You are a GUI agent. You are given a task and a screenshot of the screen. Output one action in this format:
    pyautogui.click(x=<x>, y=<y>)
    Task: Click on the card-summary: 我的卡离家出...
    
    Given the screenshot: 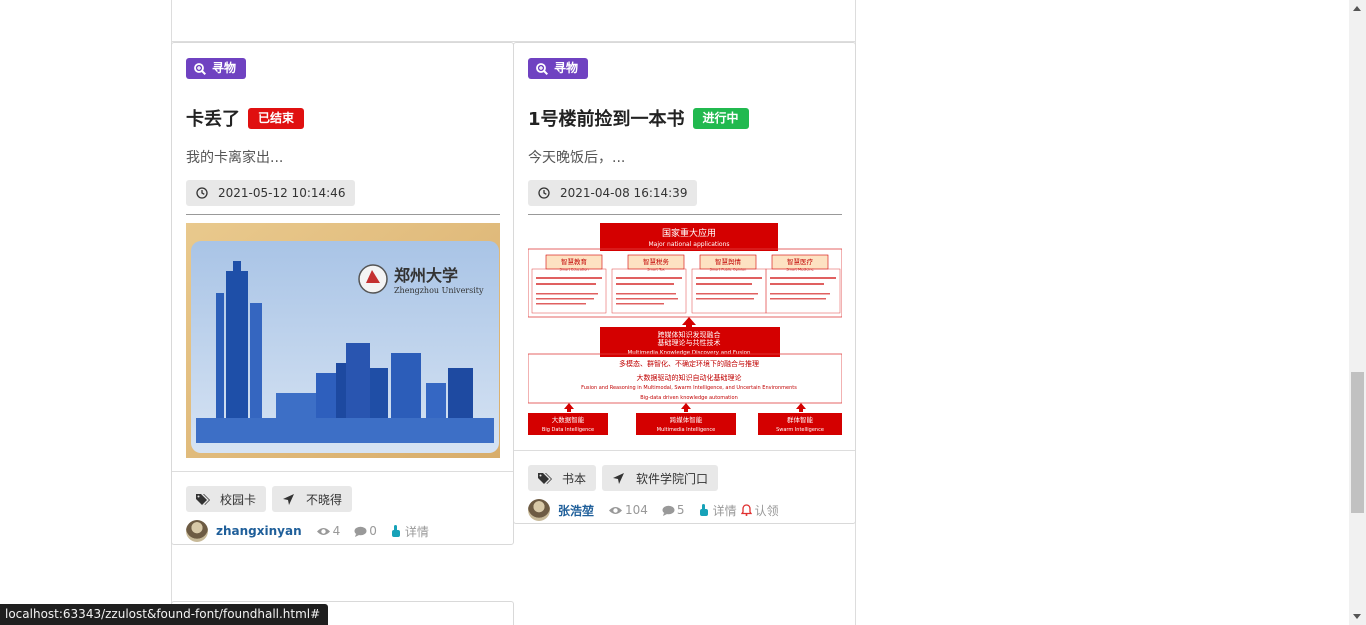 What is the action you would take?
    pyautogui.click(x=235, y=158)
    